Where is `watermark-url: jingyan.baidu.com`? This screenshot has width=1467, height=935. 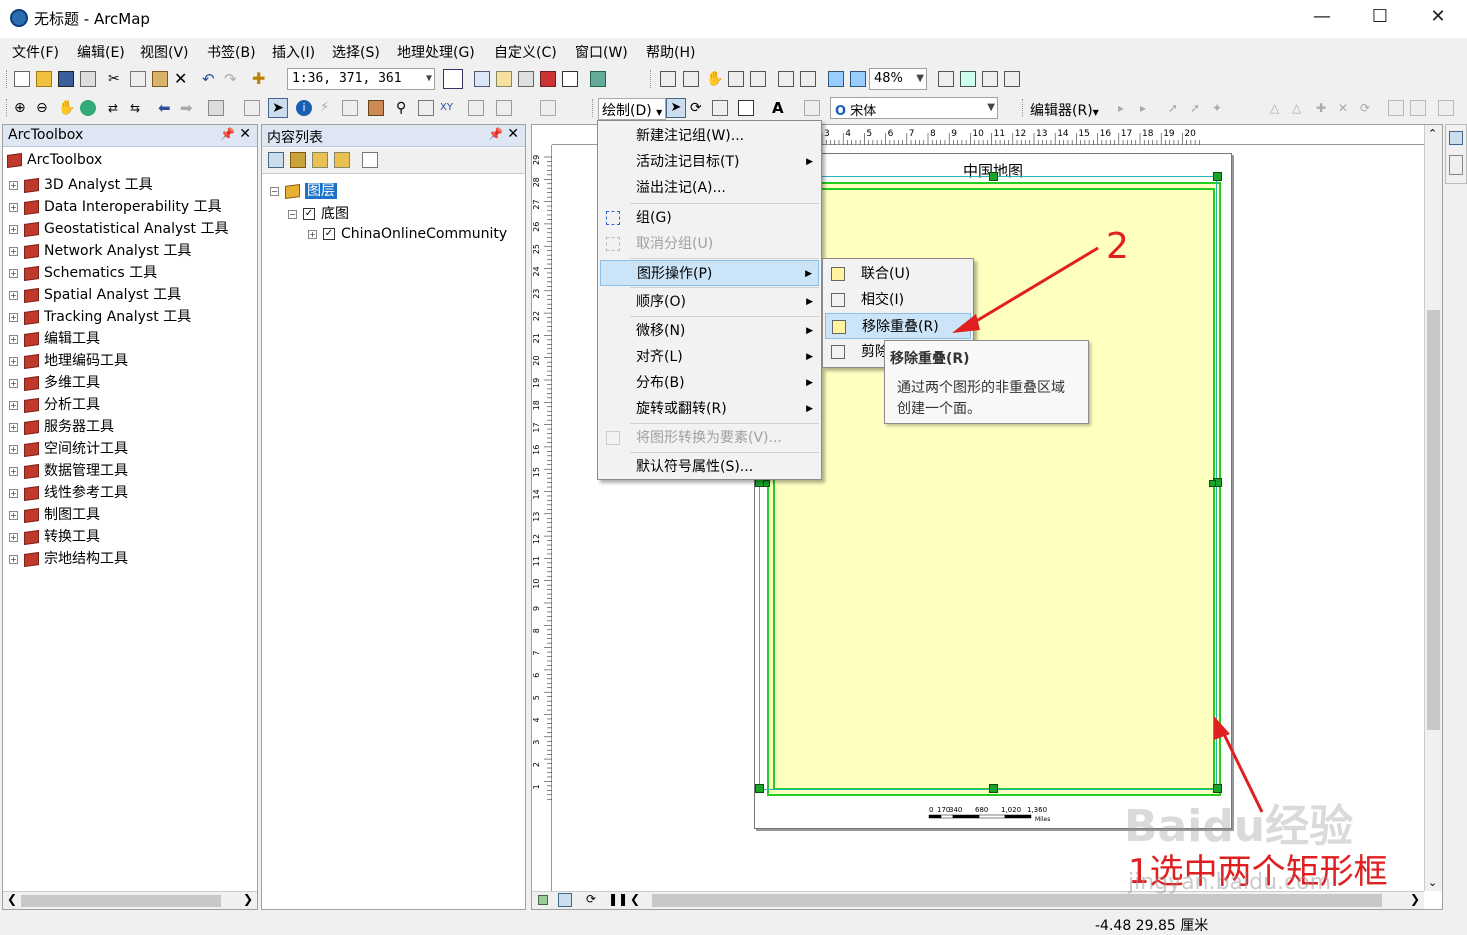 watermark-url: jingyan.baidu.com is located at coordinates (1230, 882).